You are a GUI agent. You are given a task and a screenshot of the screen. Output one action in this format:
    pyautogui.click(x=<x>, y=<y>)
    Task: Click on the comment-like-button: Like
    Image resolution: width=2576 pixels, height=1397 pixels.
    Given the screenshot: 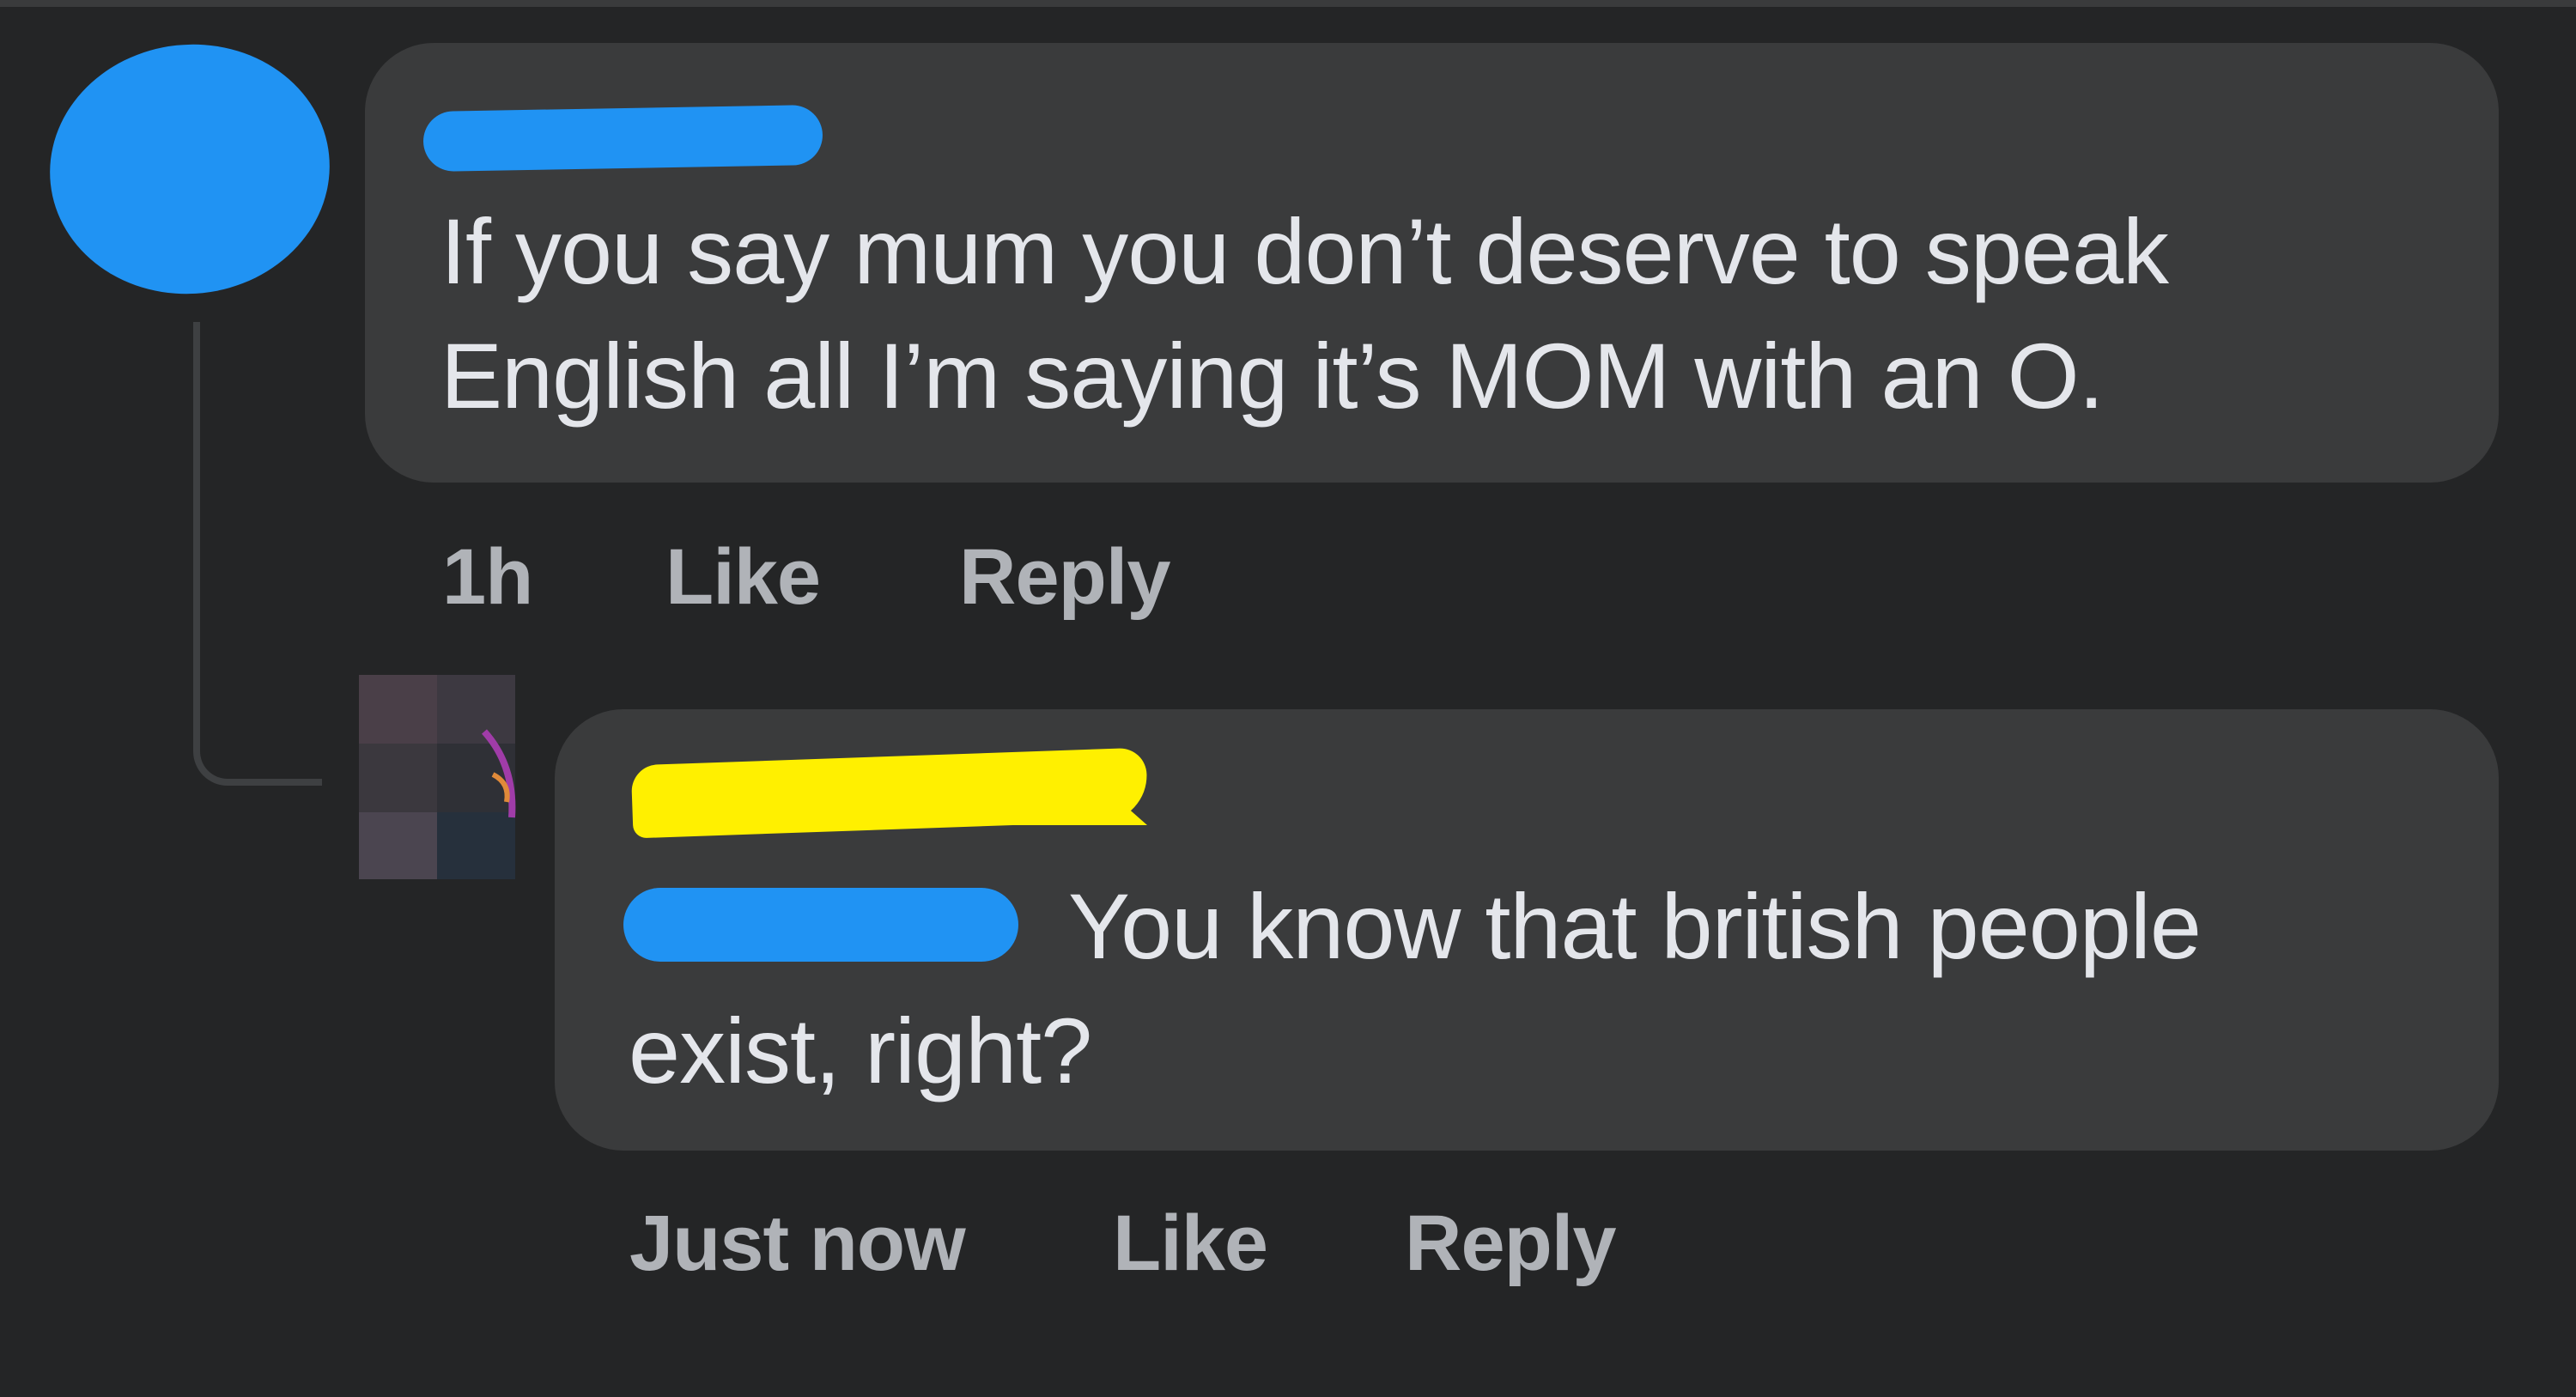 What is the action you would take?
    pyautogui.click(x=743, y=577)
    